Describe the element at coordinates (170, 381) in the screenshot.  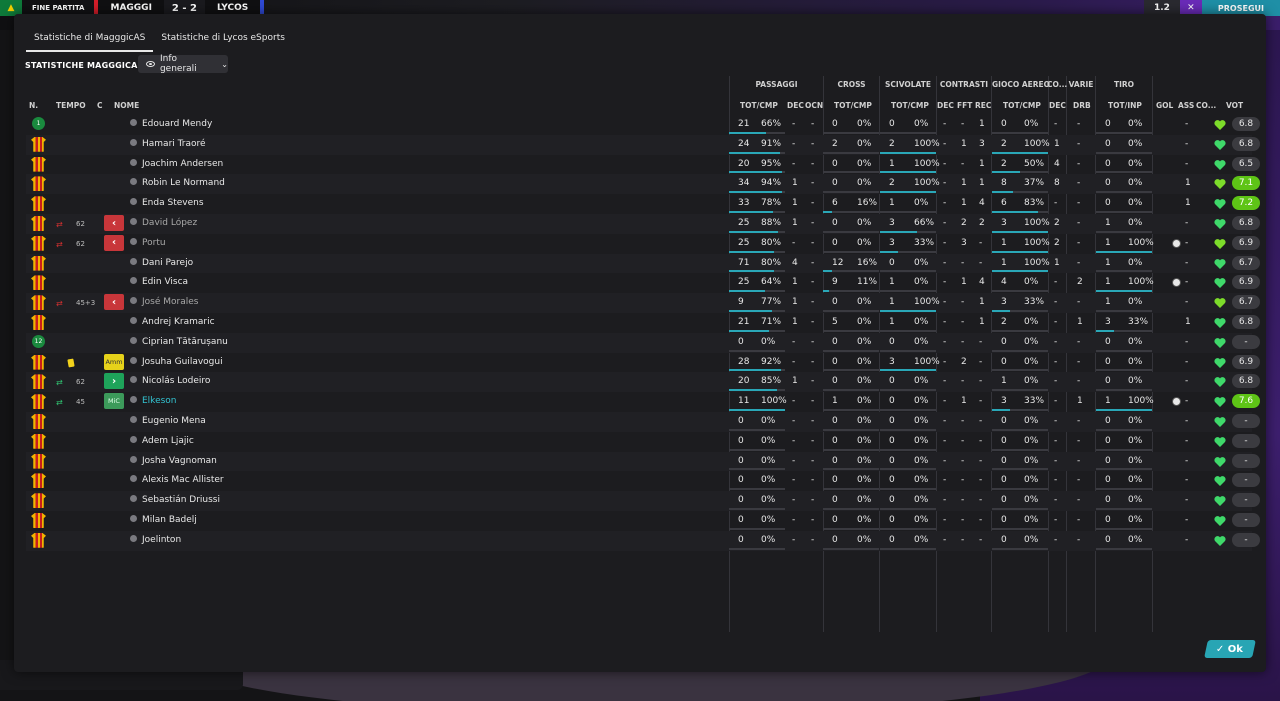
I see `player-name: Nicolás Lodeiro` at that location.